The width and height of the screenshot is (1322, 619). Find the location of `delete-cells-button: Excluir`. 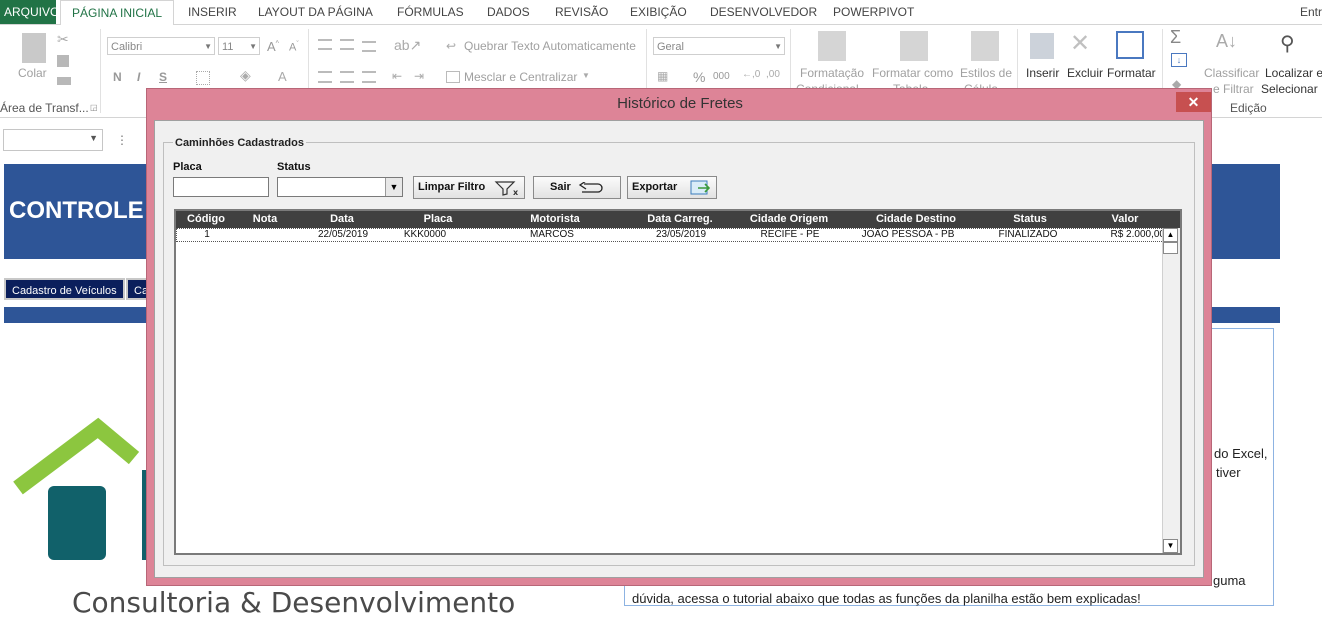

delete-cells-button: Excluir is located at coordinates (1085, 73).